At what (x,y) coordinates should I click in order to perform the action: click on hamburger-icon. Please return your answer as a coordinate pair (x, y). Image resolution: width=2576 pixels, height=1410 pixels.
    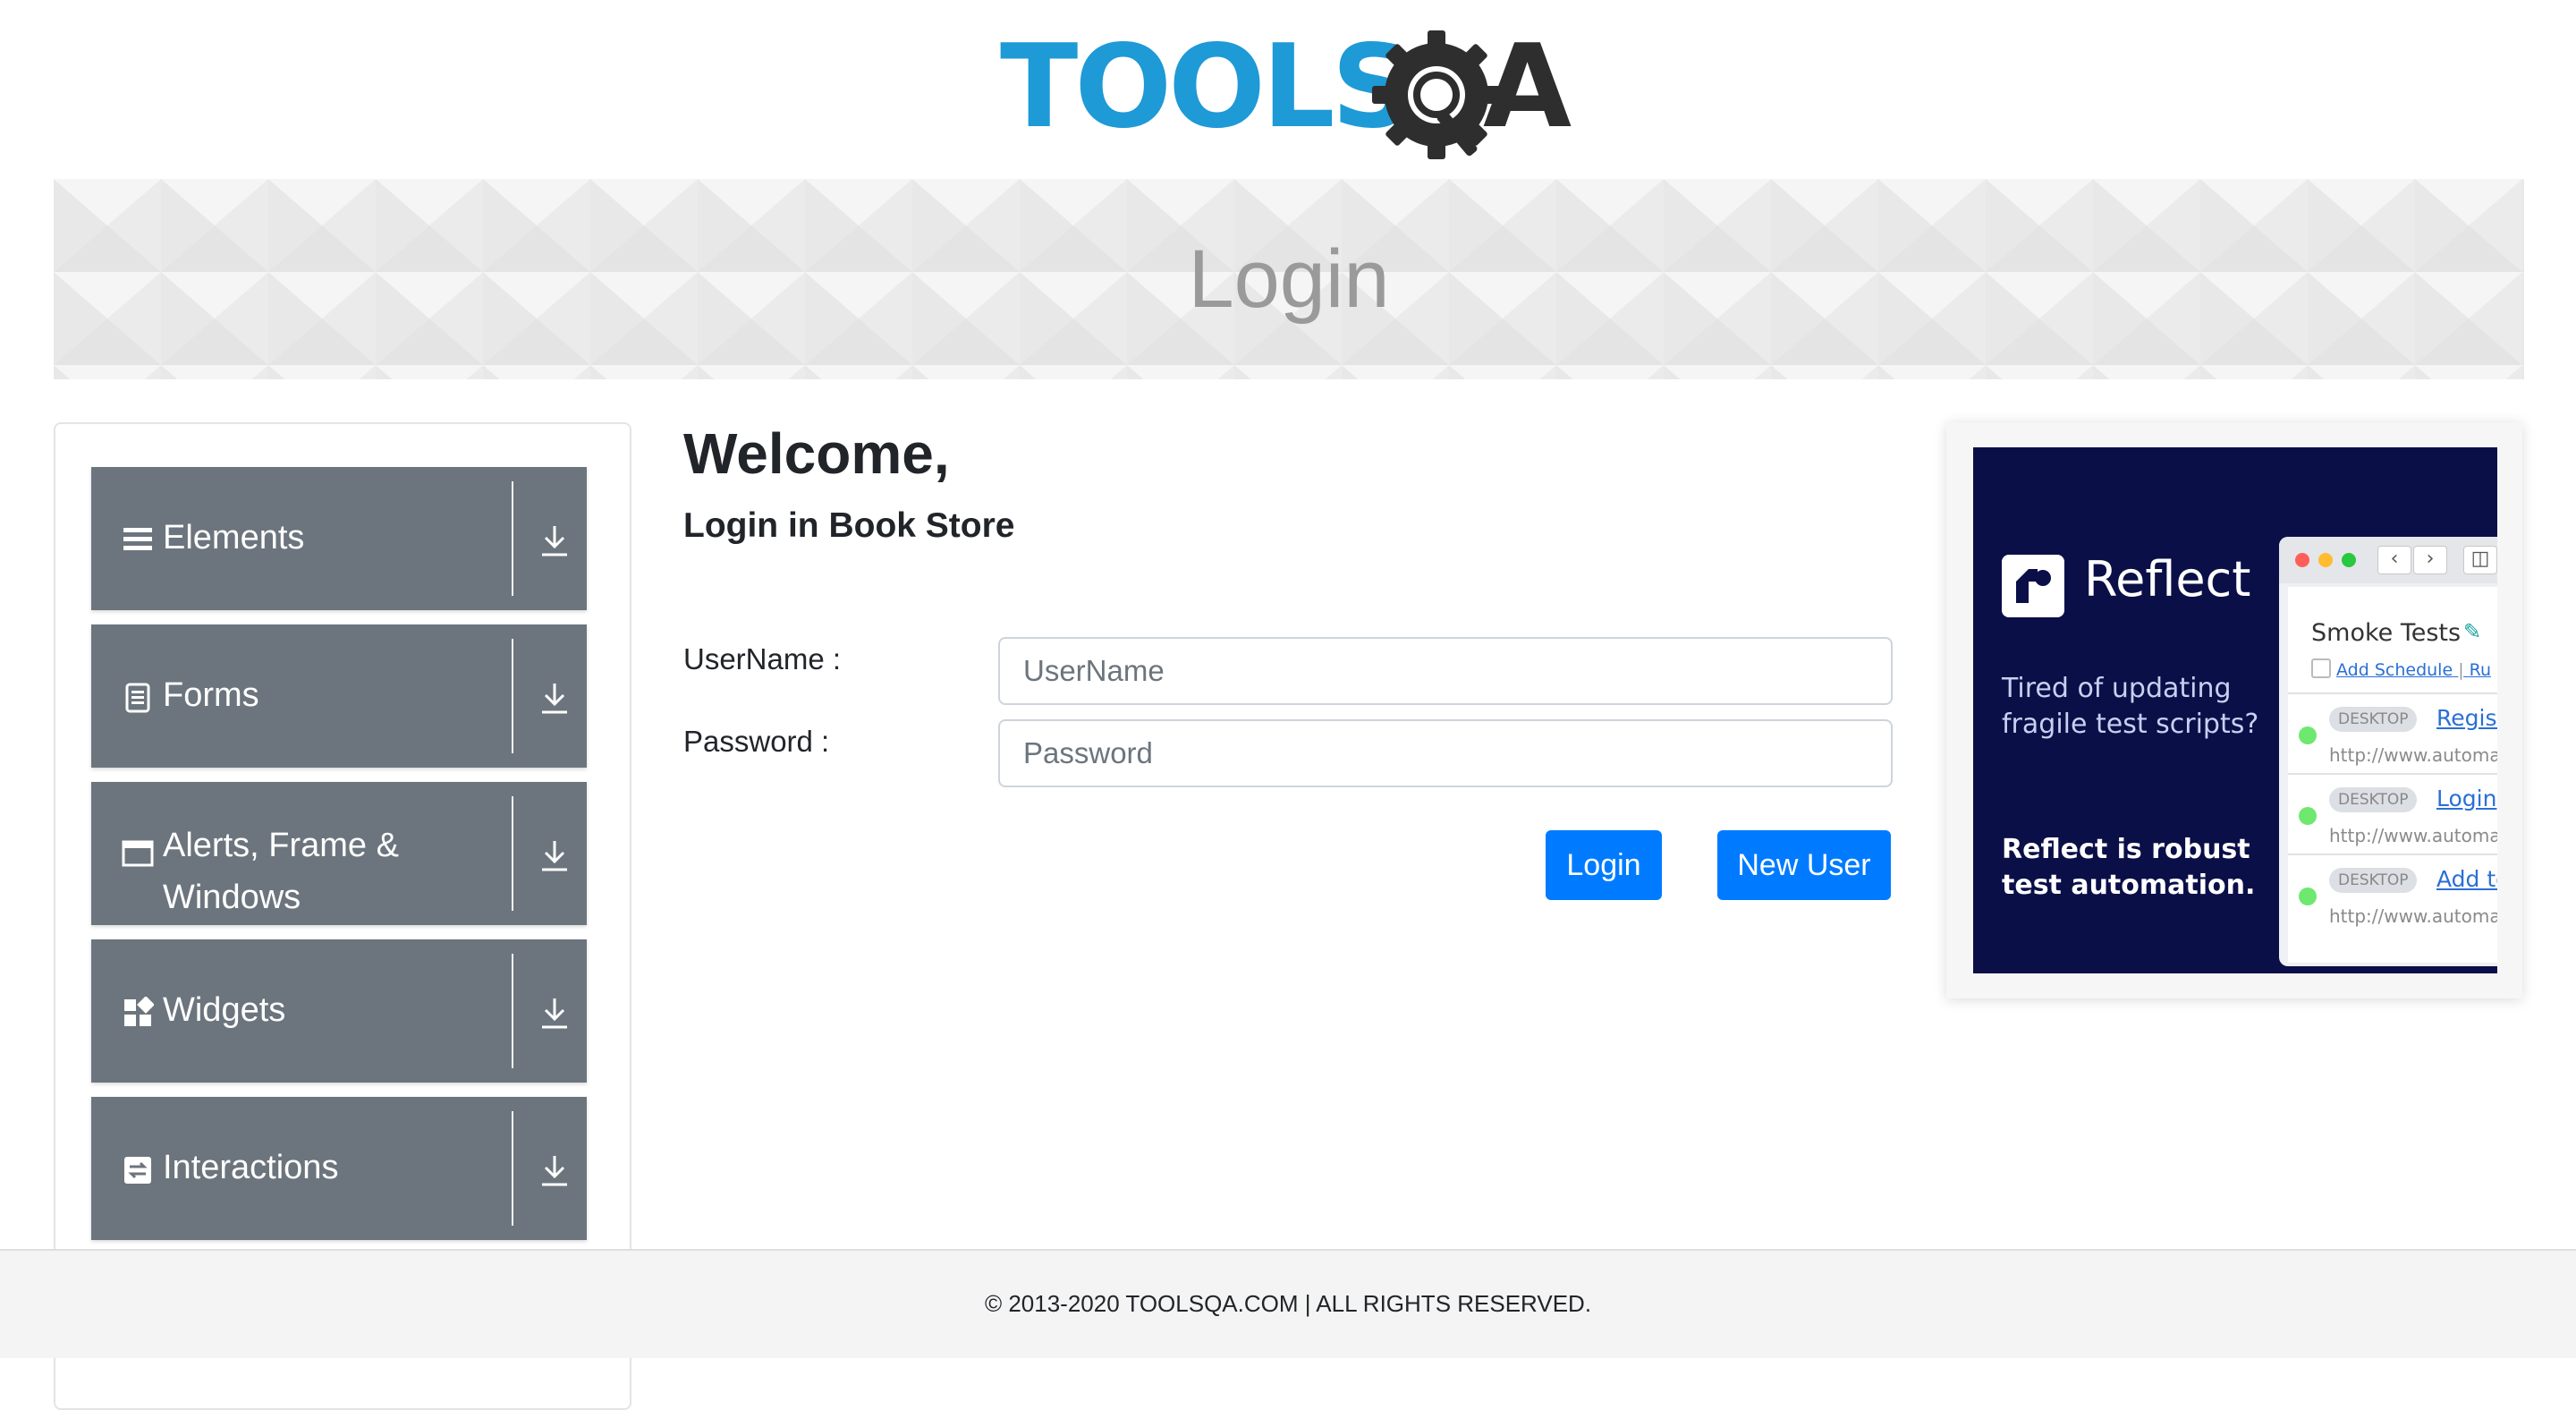
    Looking at the image, I should click on (137, 539).